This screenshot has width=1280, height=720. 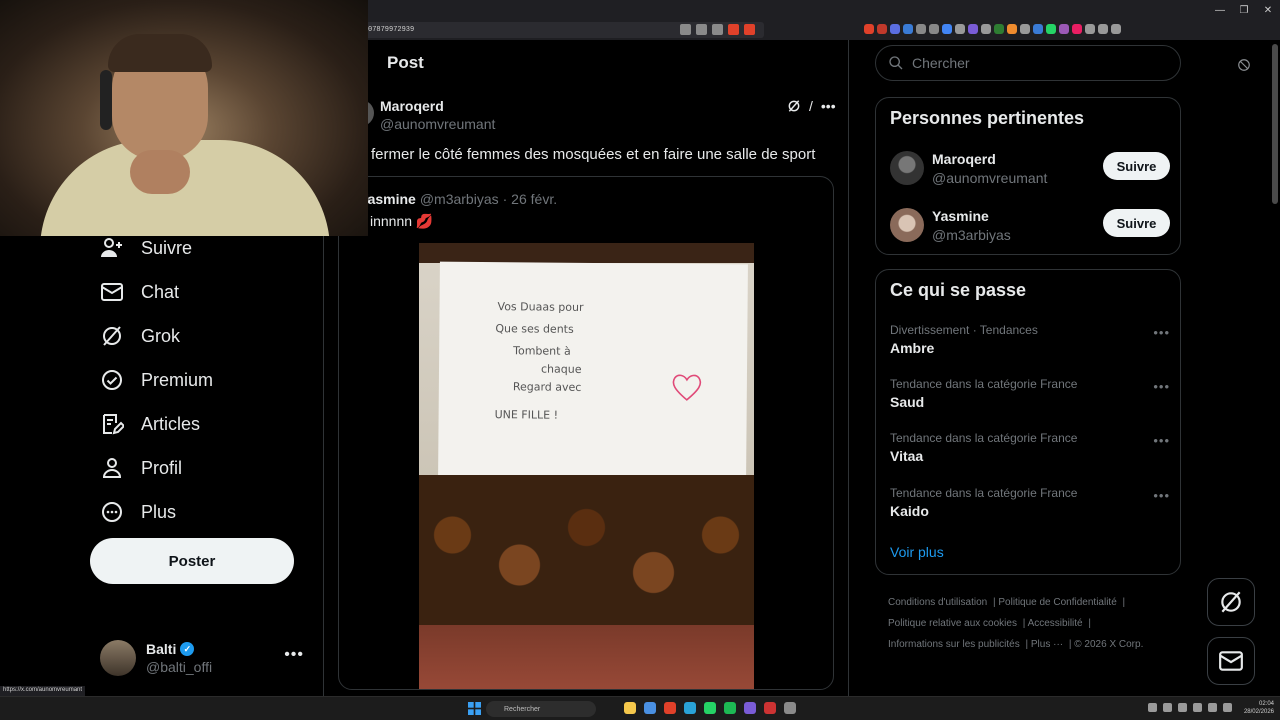 What do you see at coordinates (790, 708) in the screenshot?
I see `settings-icon` at bounding box center [790, 708].